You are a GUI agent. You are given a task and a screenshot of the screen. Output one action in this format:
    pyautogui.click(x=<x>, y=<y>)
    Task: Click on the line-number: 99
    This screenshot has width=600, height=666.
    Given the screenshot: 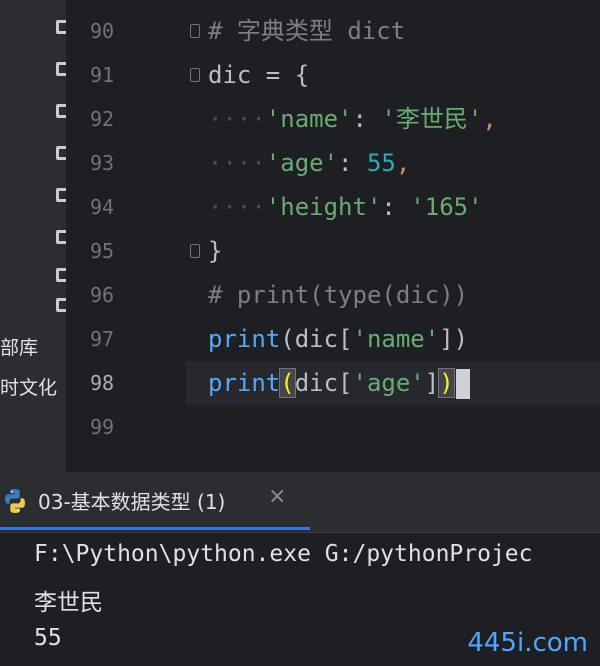 What is the action you would take?
    pyautogui.click(x=102, y=427)
    